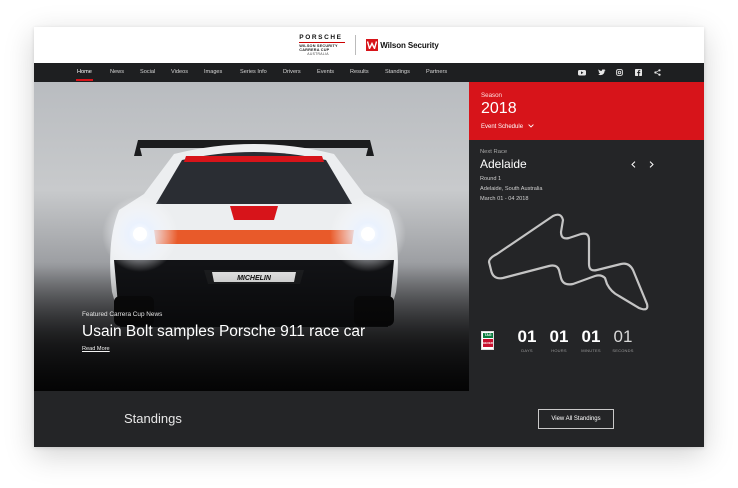 This screenshot has height=488, width=738. Describe the element at coordinates (359, 72) in the screenshot. I see `nav-item-results: Results` at that location.